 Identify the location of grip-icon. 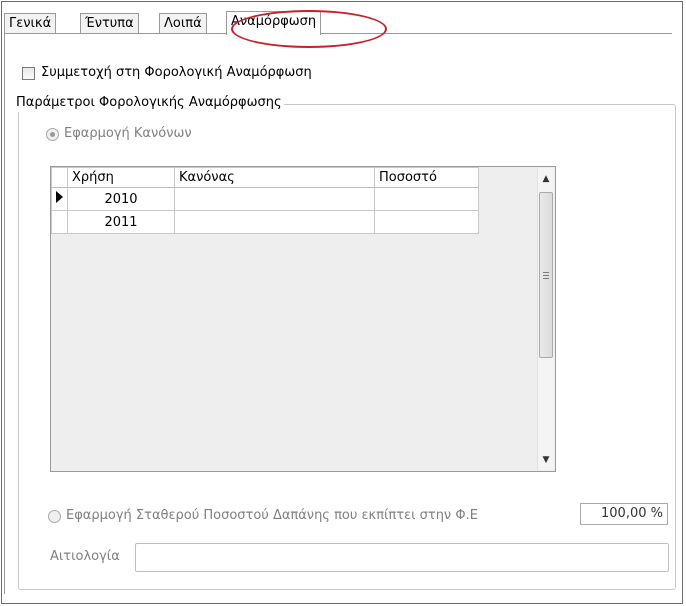
(546, 275).